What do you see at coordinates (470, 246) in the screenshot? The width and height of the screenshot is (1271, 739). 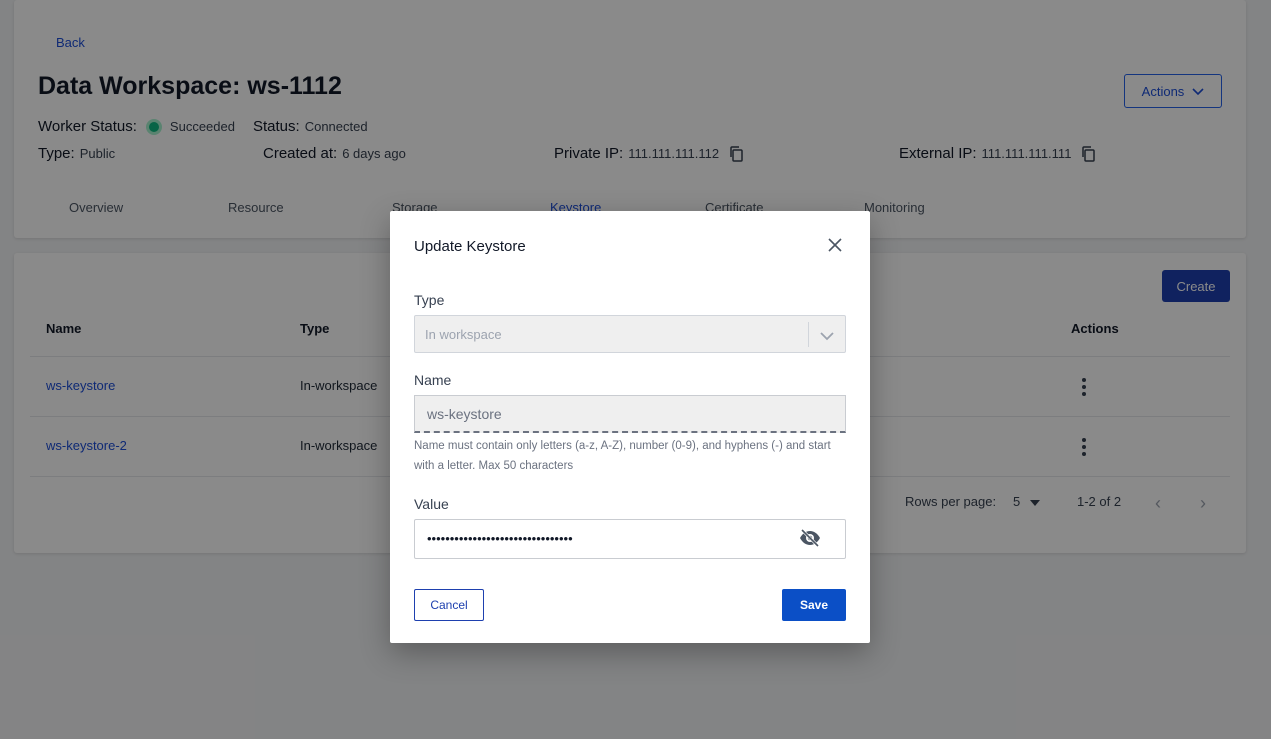 I see `dialog-title: Update Keystore` at bounding box center [470, 246].